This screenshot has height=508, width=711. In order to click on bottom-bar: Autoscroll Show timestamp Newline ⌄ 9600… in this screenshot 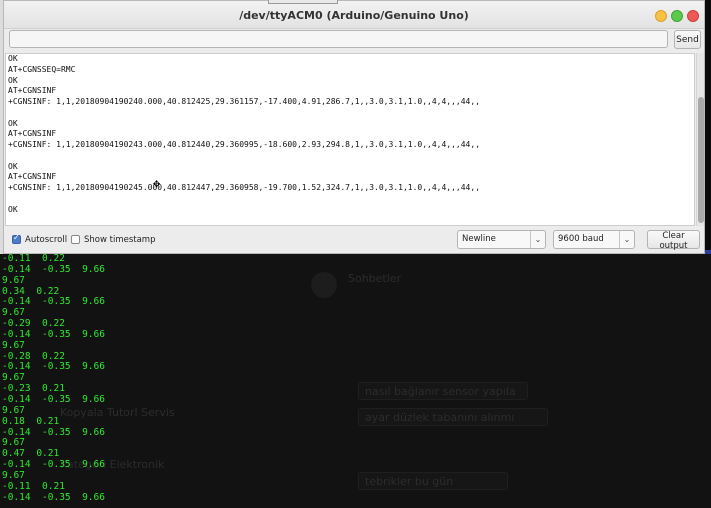, I will do `click(354, 240)`.